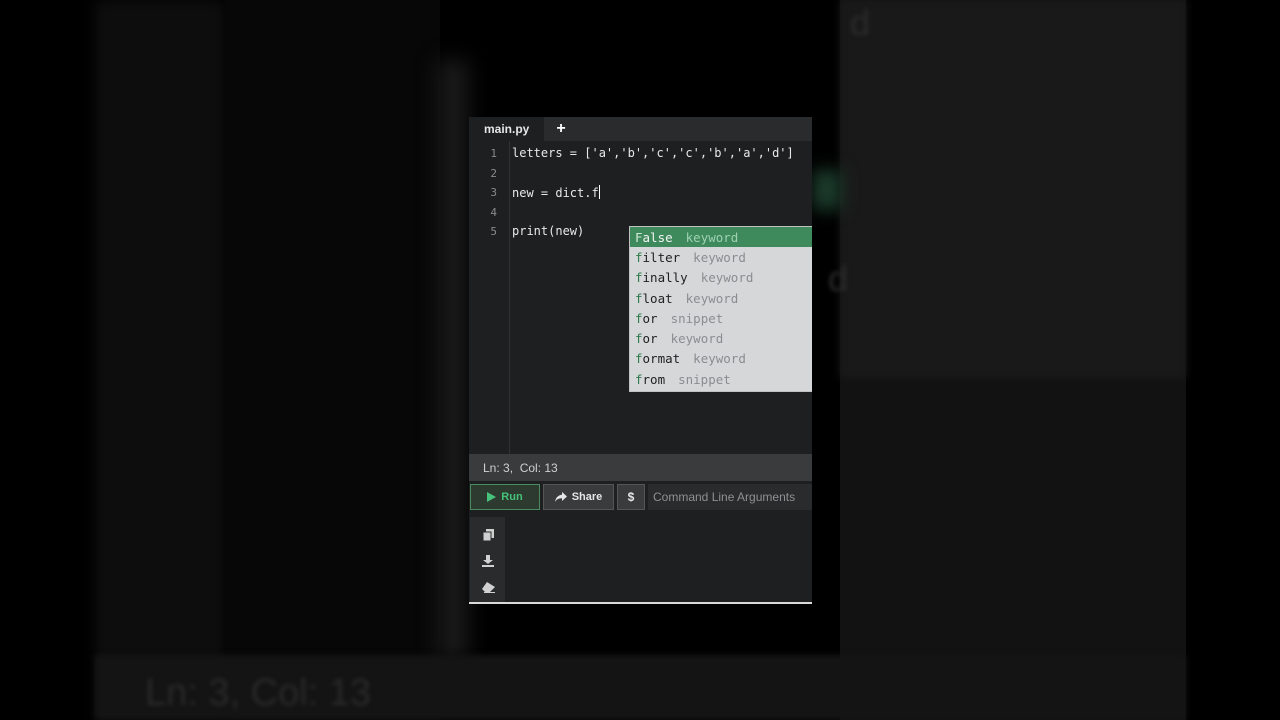  What do you see at coordinates (512, 497) in the screenshot?
I see `run-button-label: Run` at bounding box center [512, 497].